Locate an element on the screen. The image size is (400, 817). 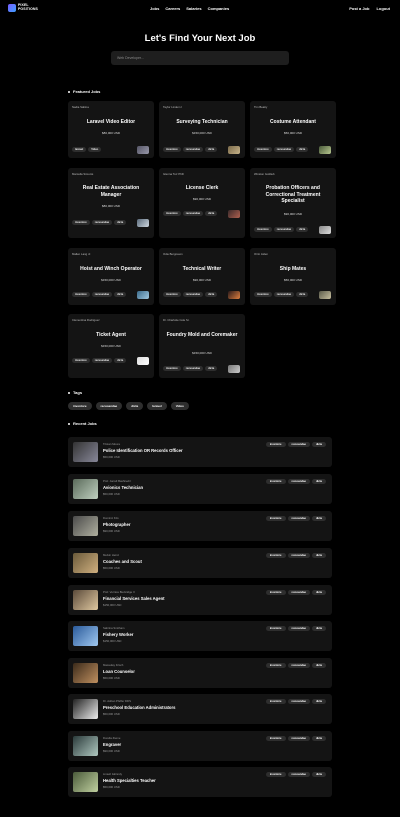
job-title: Ticket Agent is located at coordinates (111, 335).